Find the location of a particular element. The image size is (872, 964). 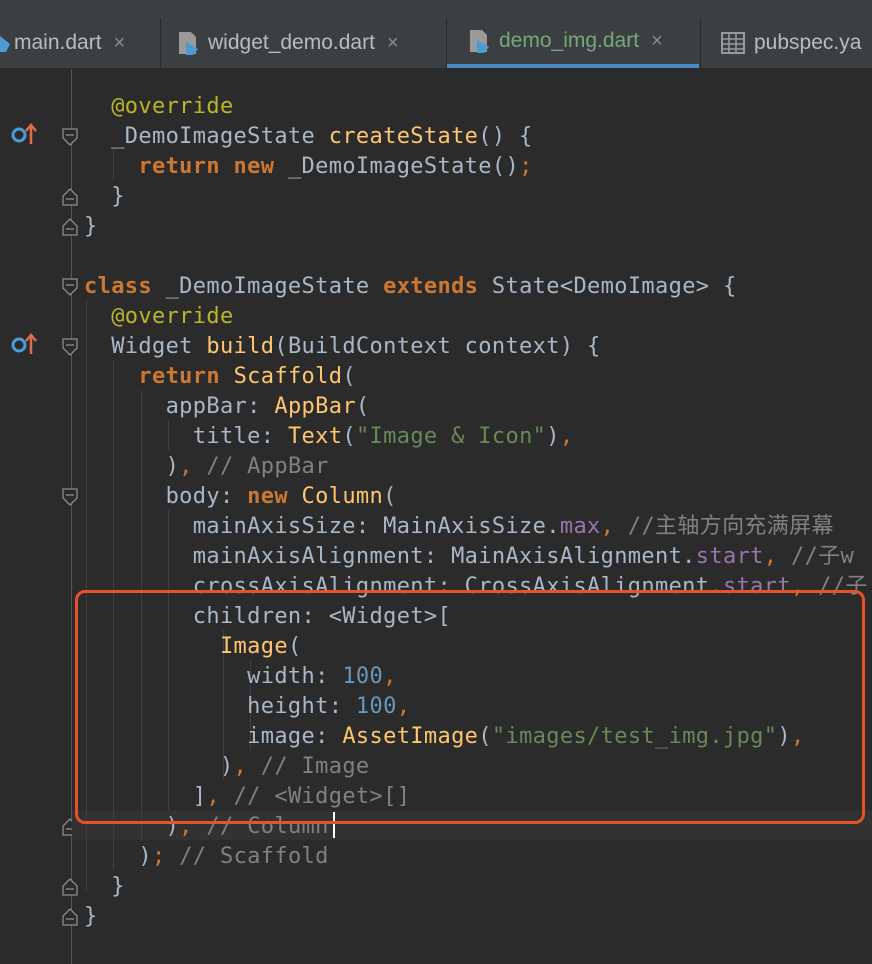

code-token: appBar: is located at coordinates (179, 406).